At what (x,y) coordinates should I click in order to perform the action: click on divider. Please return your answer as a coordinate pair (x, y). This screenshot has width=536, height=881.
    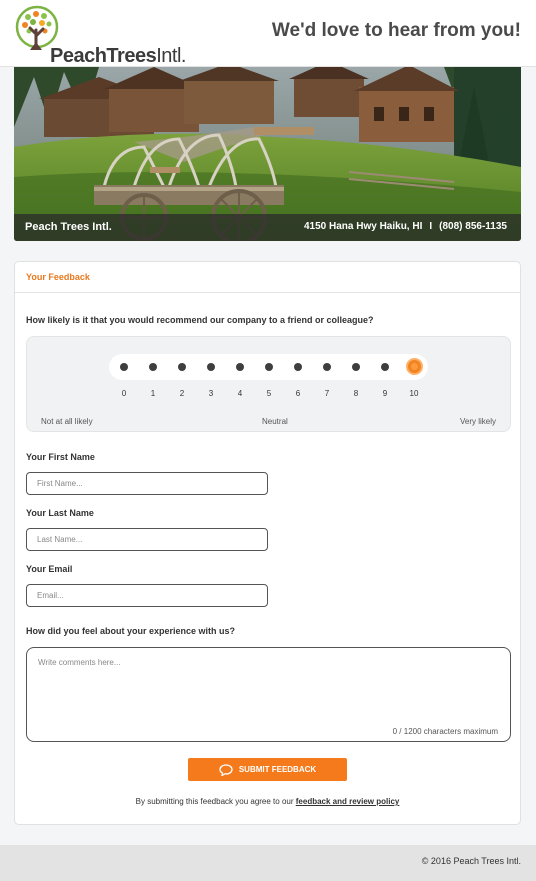
    Looking at the image, I should click on (267, 292).